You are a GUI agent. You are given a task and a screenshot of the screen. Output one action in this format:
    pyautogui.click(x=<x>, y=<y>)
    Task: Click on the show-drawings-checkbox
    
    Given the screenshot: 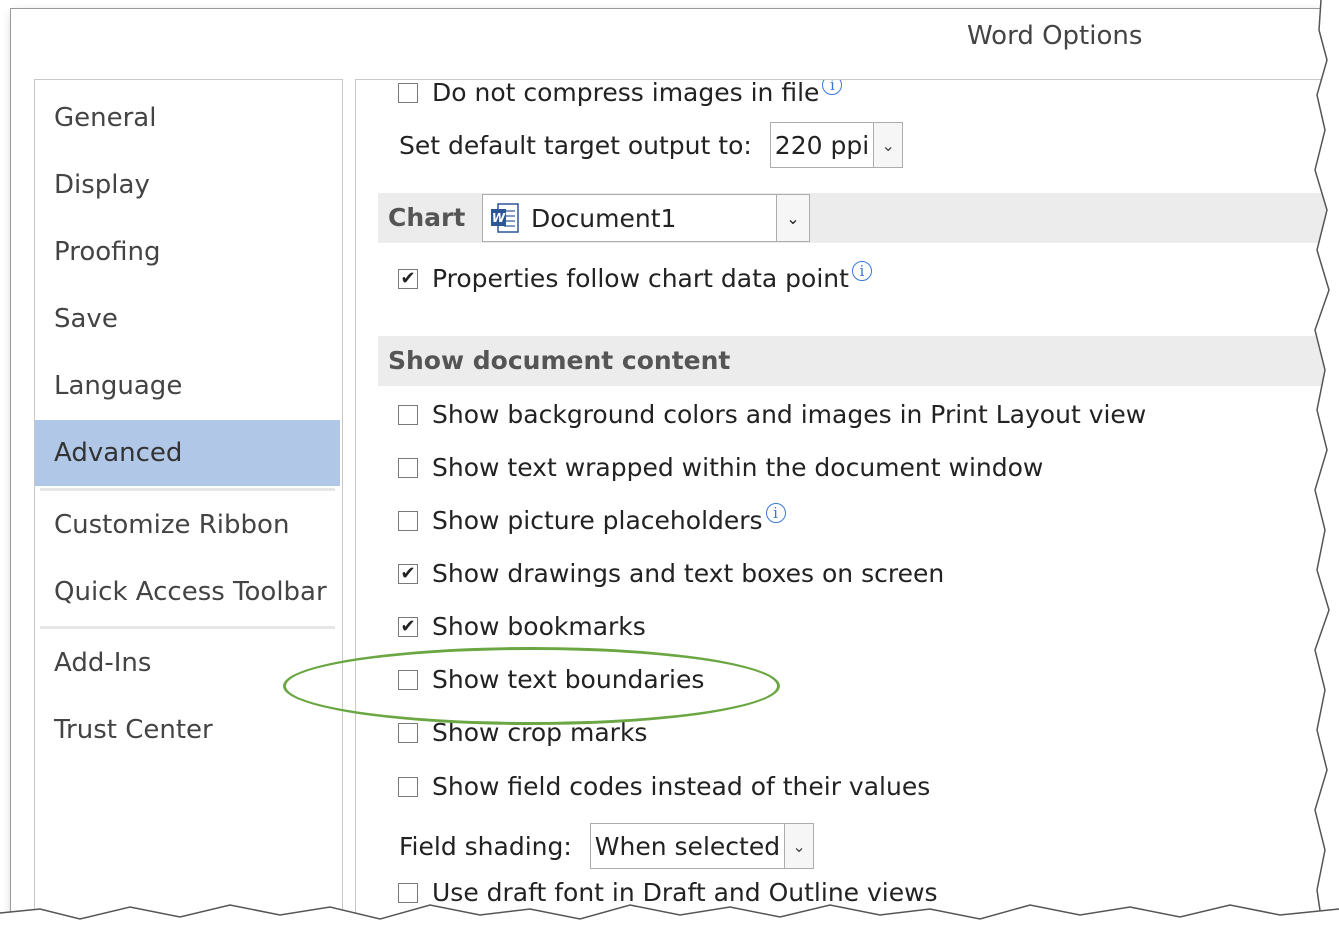 What is the action you would take?
    pyautogui.click(x=408, y=573)
    